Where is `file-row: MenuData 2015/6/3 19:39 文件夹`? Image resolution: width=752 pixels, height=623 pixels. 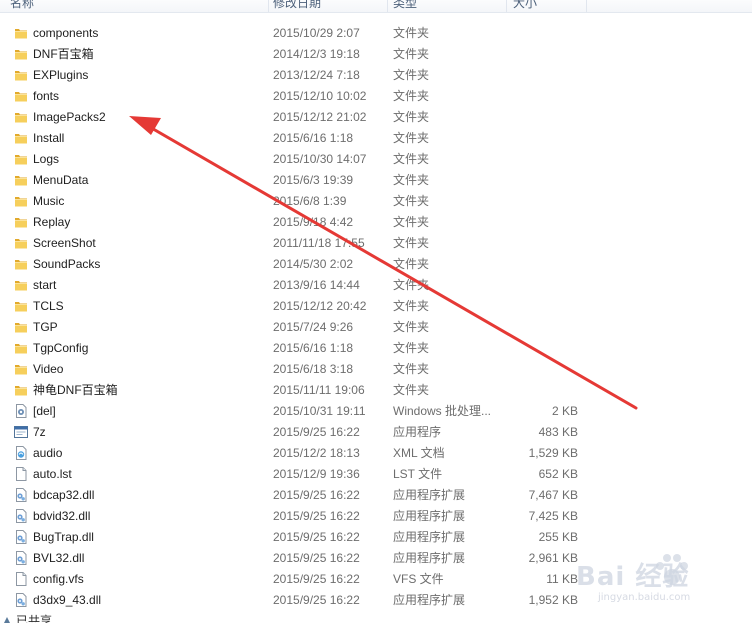 file-row: MenuData 2015/6/3 19:39 文件夹 is located at coordinates (376, 180).